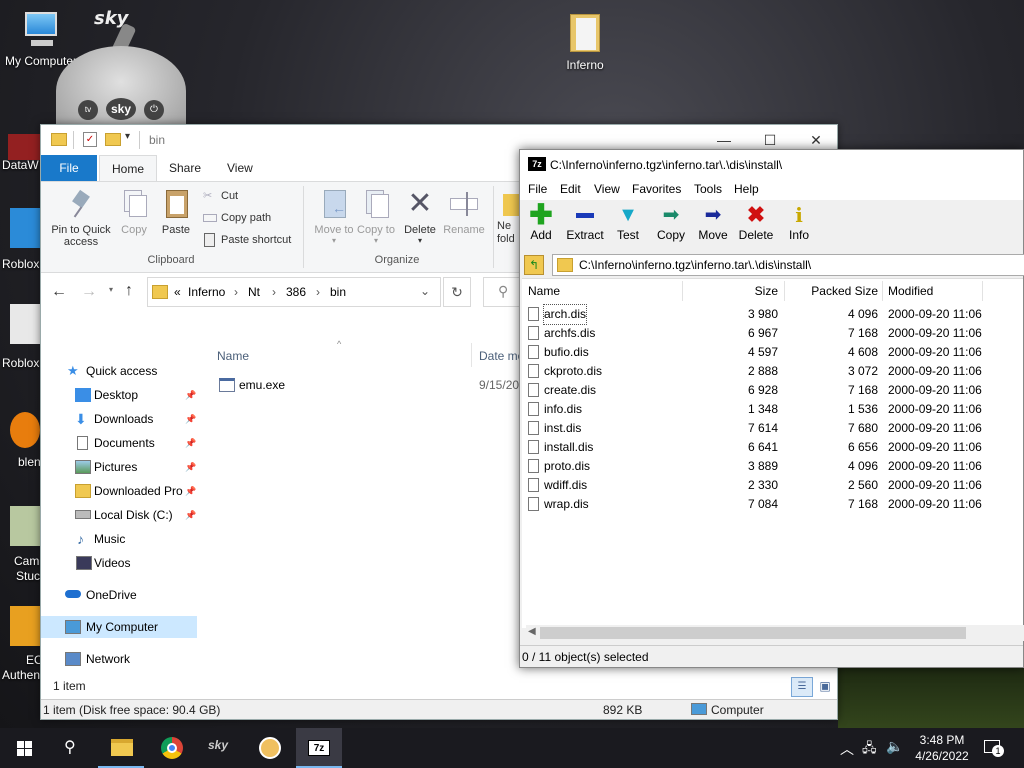 This screenshot has height=768, width=1024. What do you see at coordinates (501, 356) in the screenshot?
I see `column-header-date: Date mo` at bounding box center [501, 356].